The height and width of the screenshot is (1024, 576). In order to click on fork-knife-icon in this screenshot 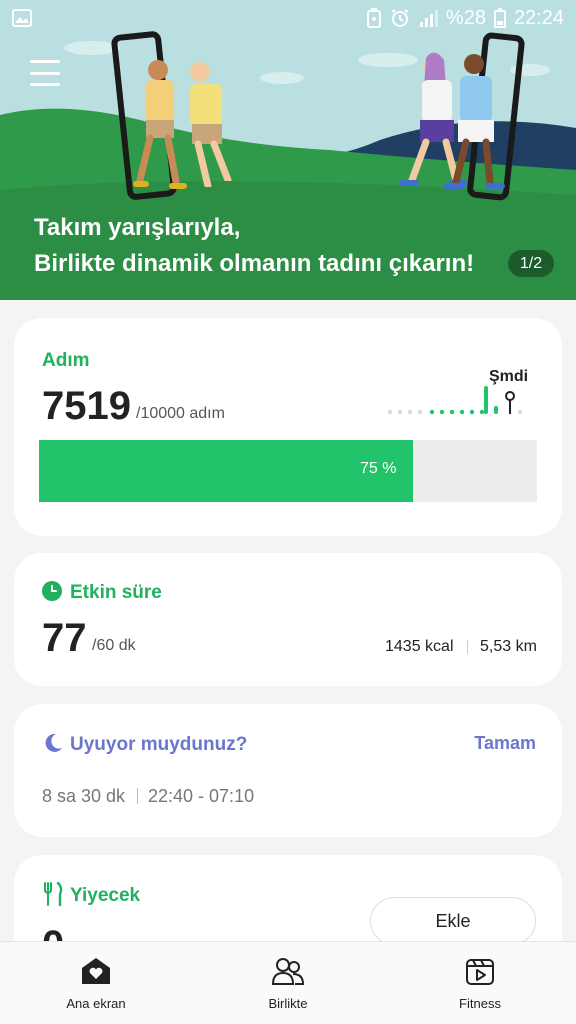, I will do `click(53, 894)`.